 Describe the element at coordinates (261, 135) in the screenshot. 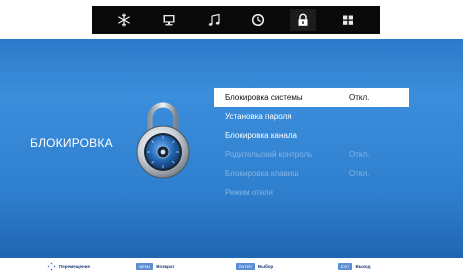

I see `menu-item-label: Блокировка канала` at that location.